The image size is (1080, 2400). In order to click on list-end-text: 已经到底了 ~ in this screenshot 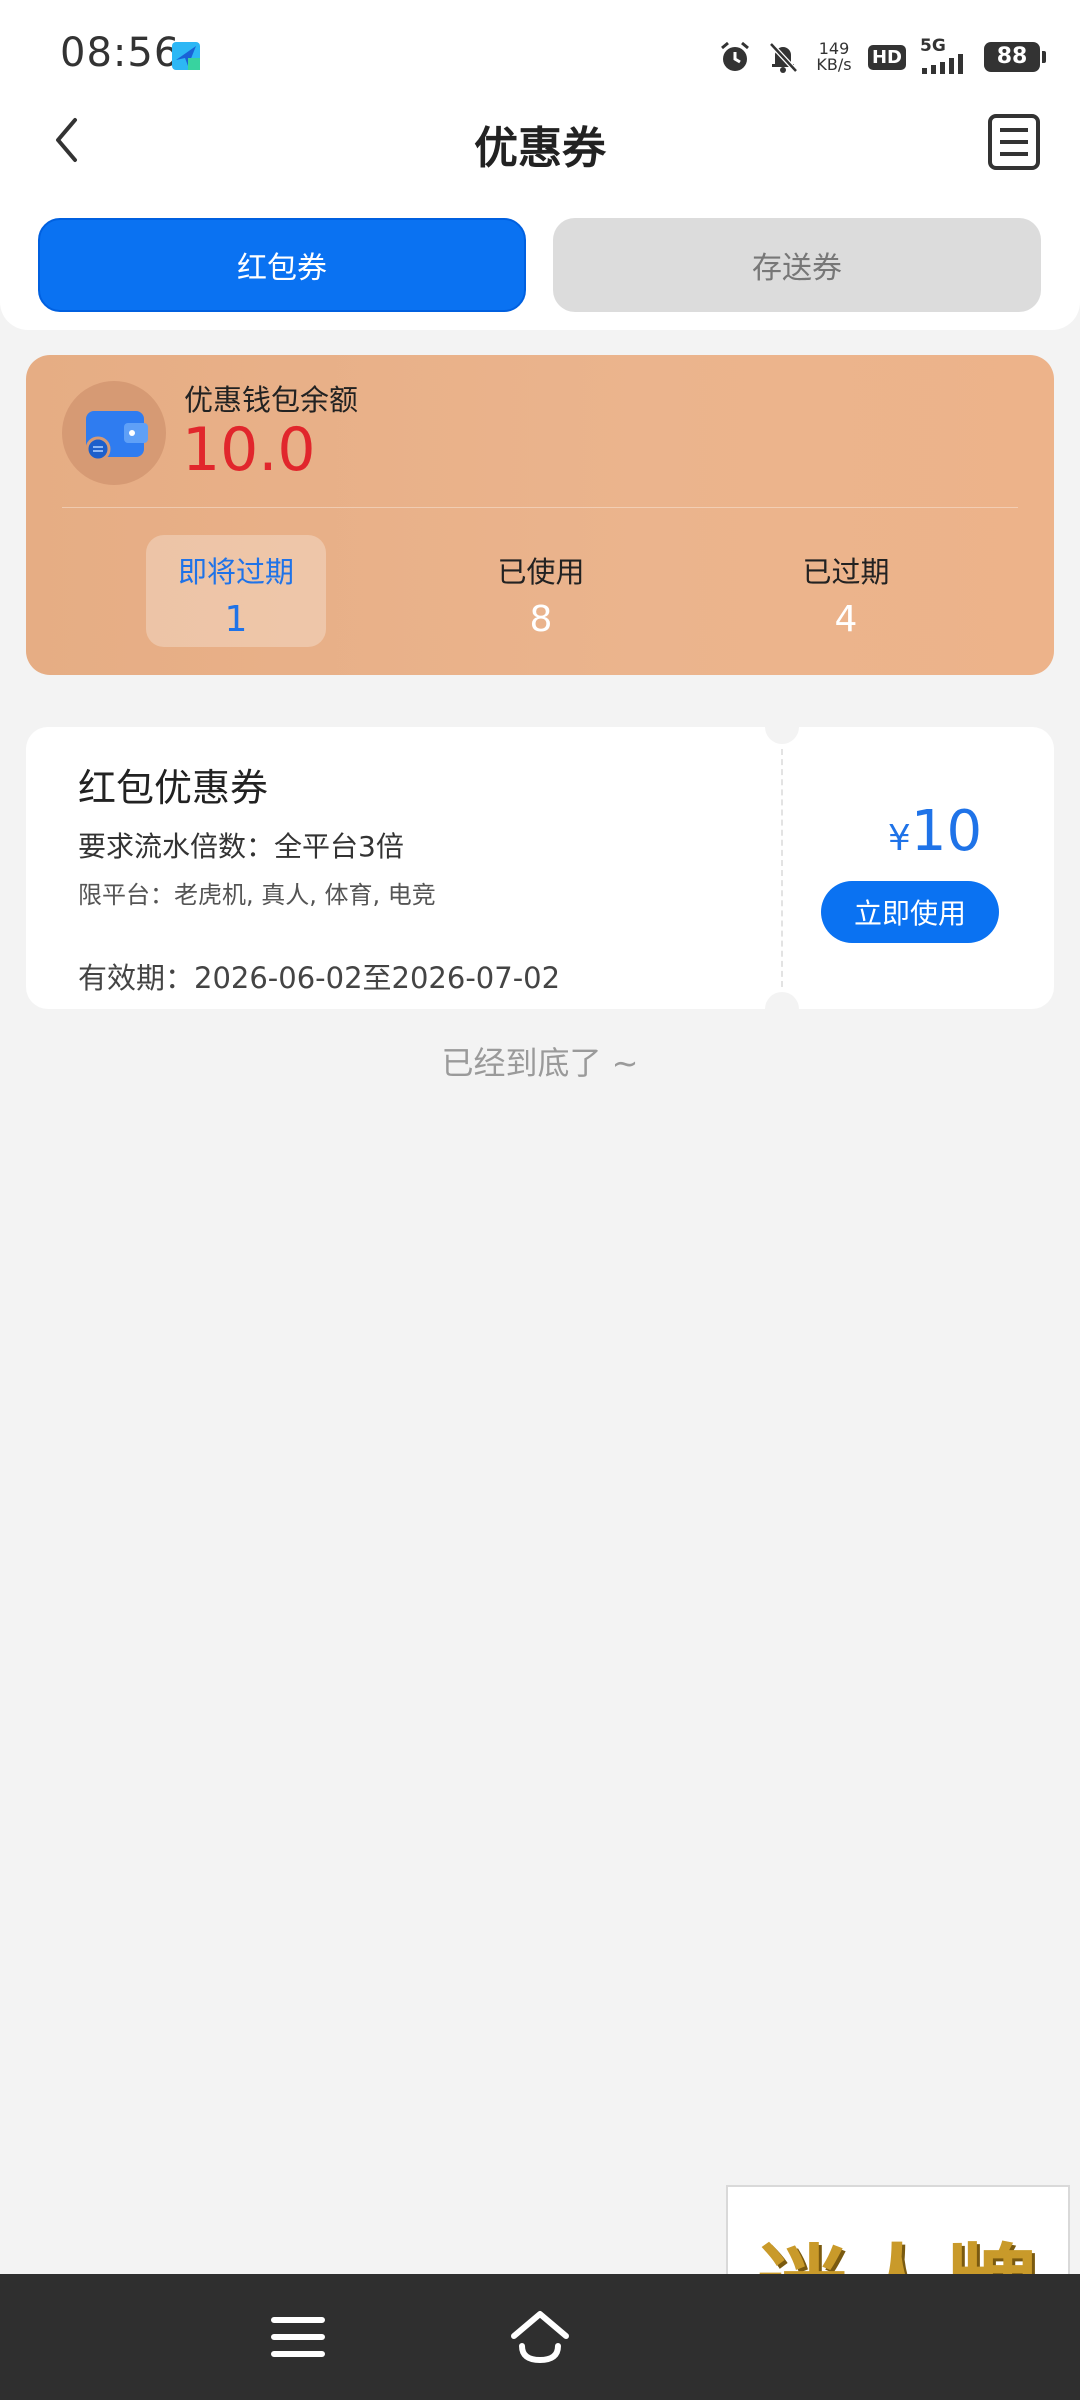, I will do `click(540, 1063)`.